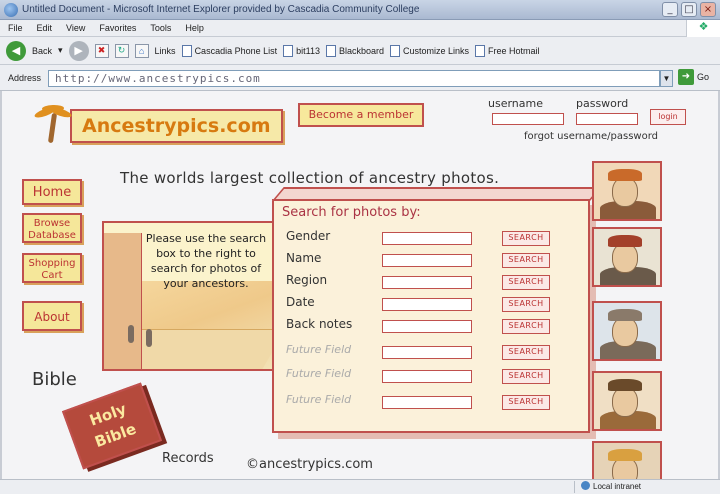 This screenshot has height=494, width=720. What do you see at coordinates (354, 50) in the screenshot?
I see `link-blackboard: Blackboard` at bounding box center [354, 50].